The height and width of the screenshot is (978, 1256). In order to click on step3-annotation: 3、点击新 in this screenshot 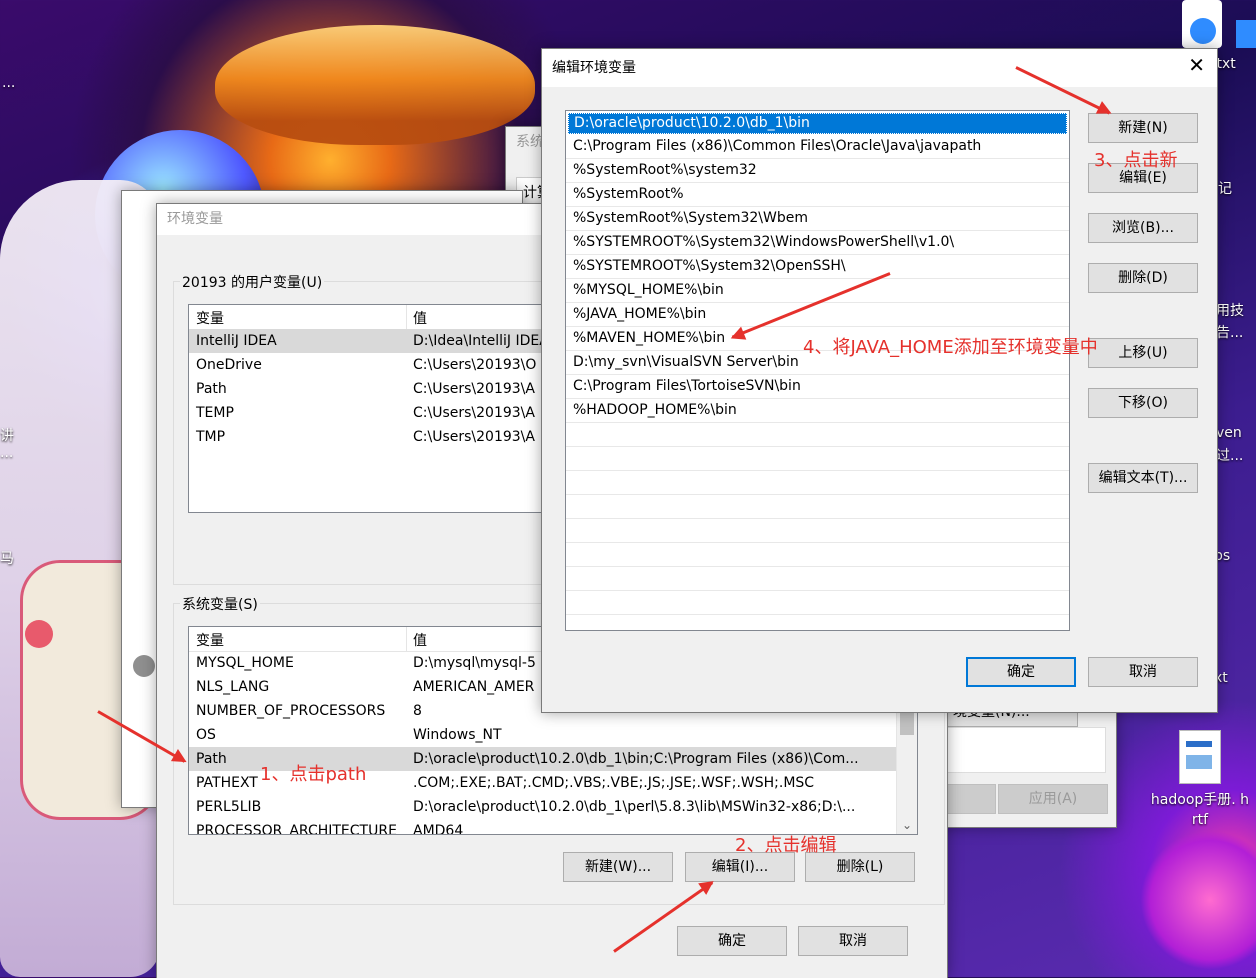, I will do `click(1136, 160)`.